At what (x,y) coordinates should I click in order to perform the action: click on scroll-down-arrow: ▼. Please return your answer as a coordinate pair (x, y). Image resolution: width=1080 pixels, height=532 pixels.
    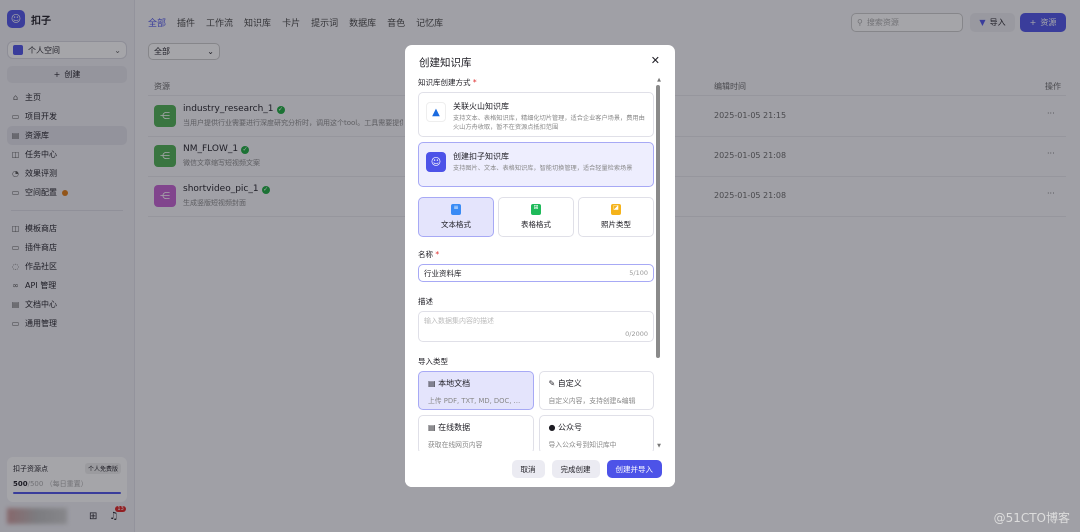
    Looking at the image, I should click on (659, 446).